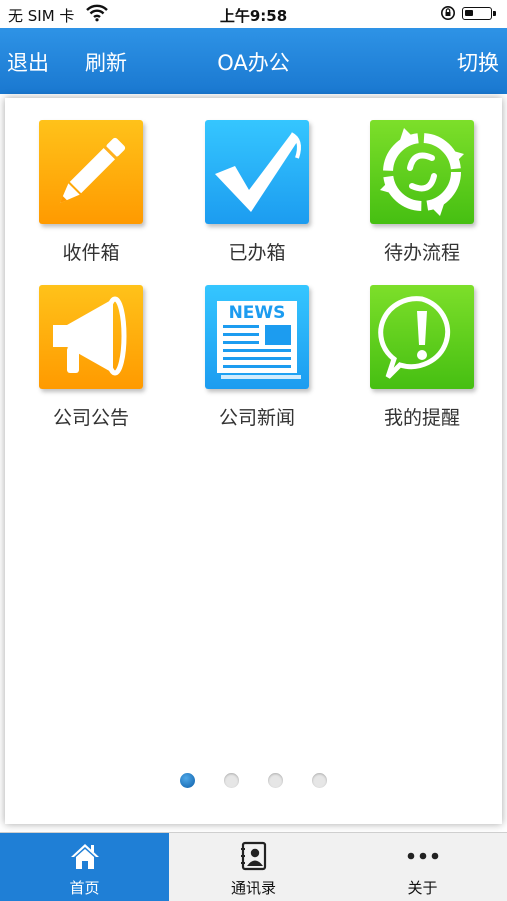 This screenshot has width=507, height=901. What do you see at coordinates (84, 888) in the screenshot?
I see `tab-home-label: 首页` at bounding box center [84, 888].